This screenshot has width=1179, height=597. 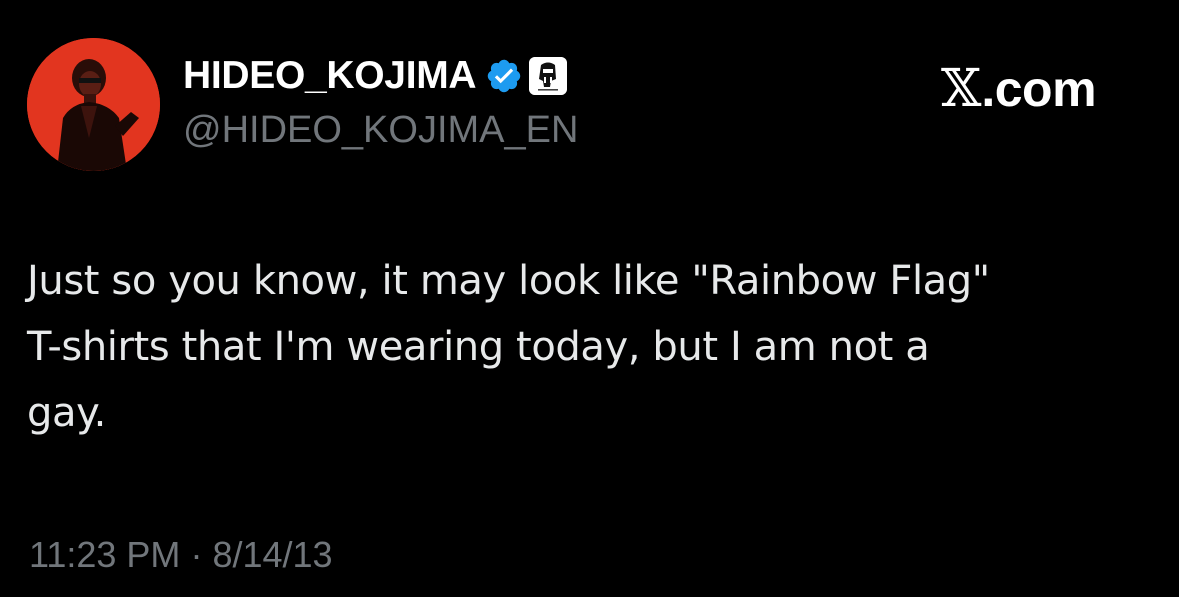 I want to click on tweet-time: 11:23 PM, so click(x=105, y=554).